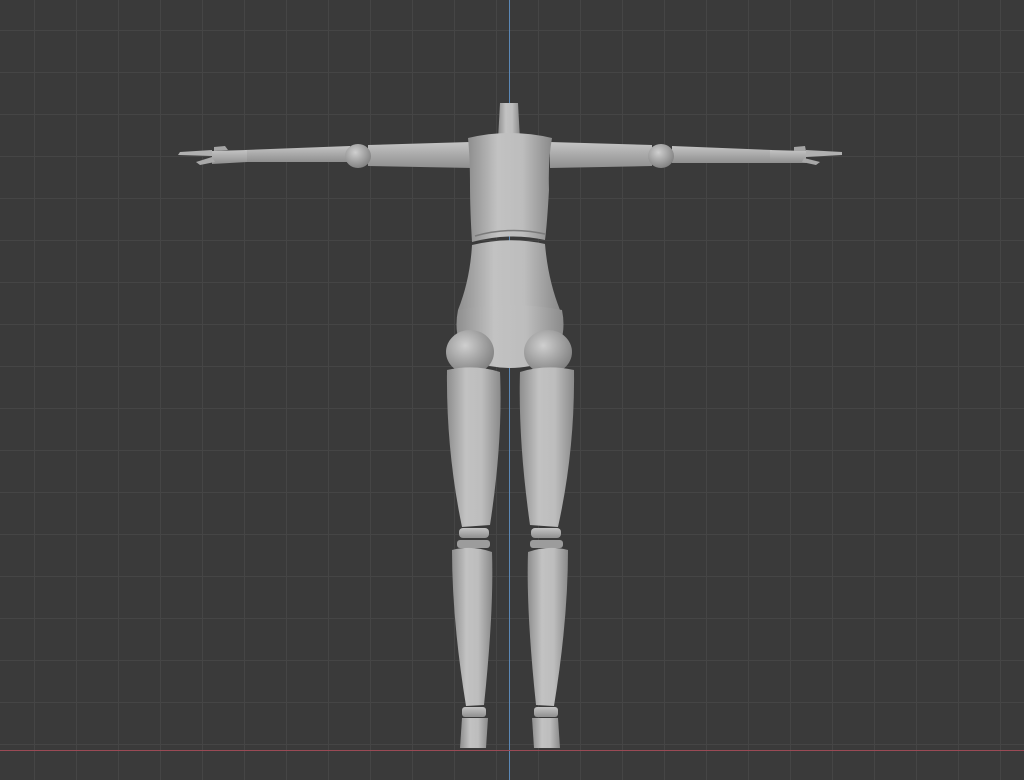 This screenshot has height=780, width=1024. I want to click on left-leg, so click(473, 557).